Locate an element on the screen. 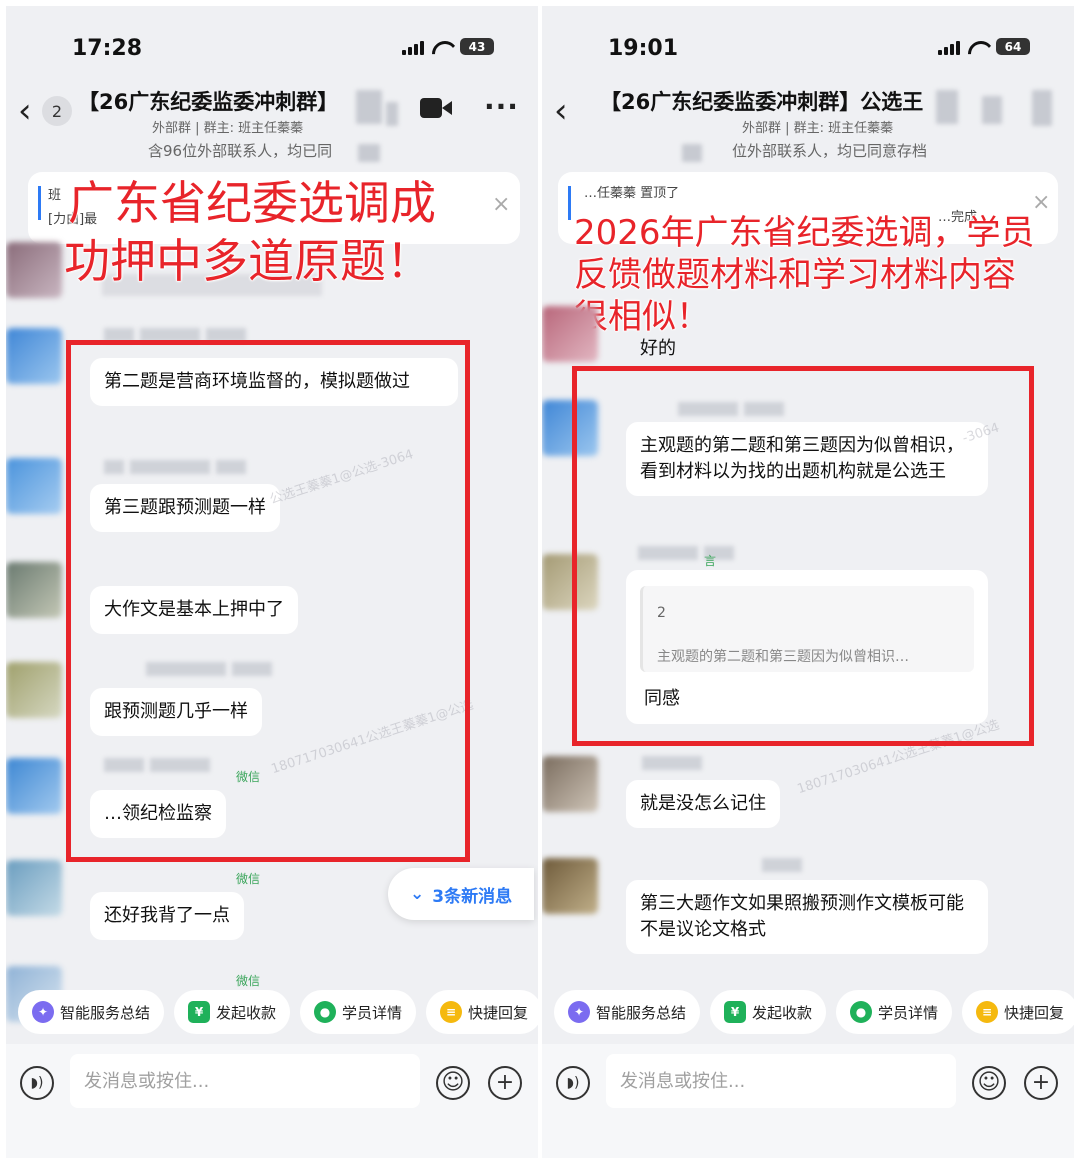 Image resolution: width=1080 pixels, height=1165 pixels. chat-subtitle-members: 含96位外部联系人，均已同 is located at coordinates (240, 151).